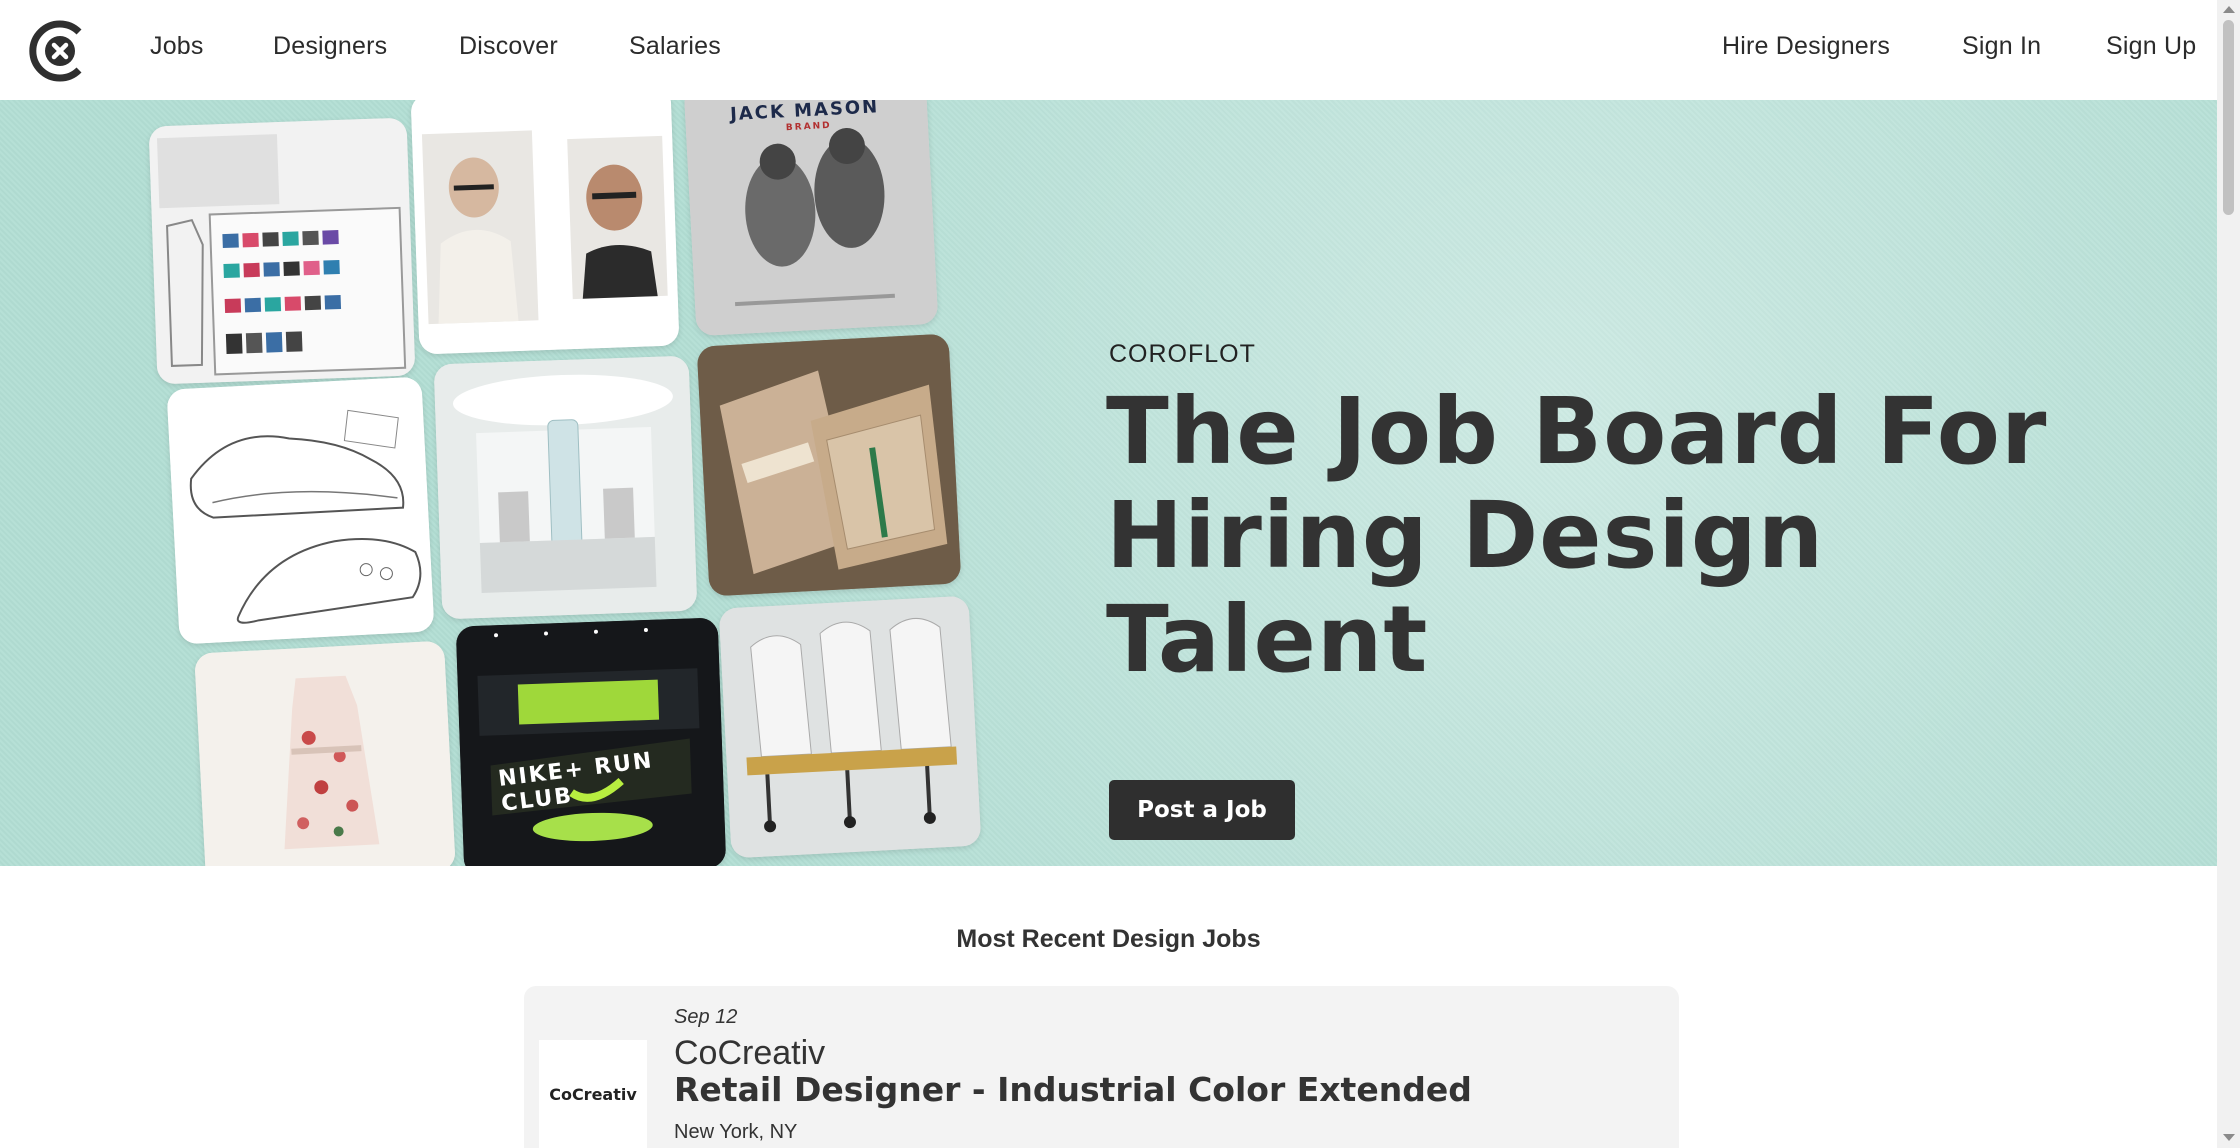  Describe the element at coordinates (1182, 354) in the screenshot. I see `hero-kicker: COROFLOT` at that location.